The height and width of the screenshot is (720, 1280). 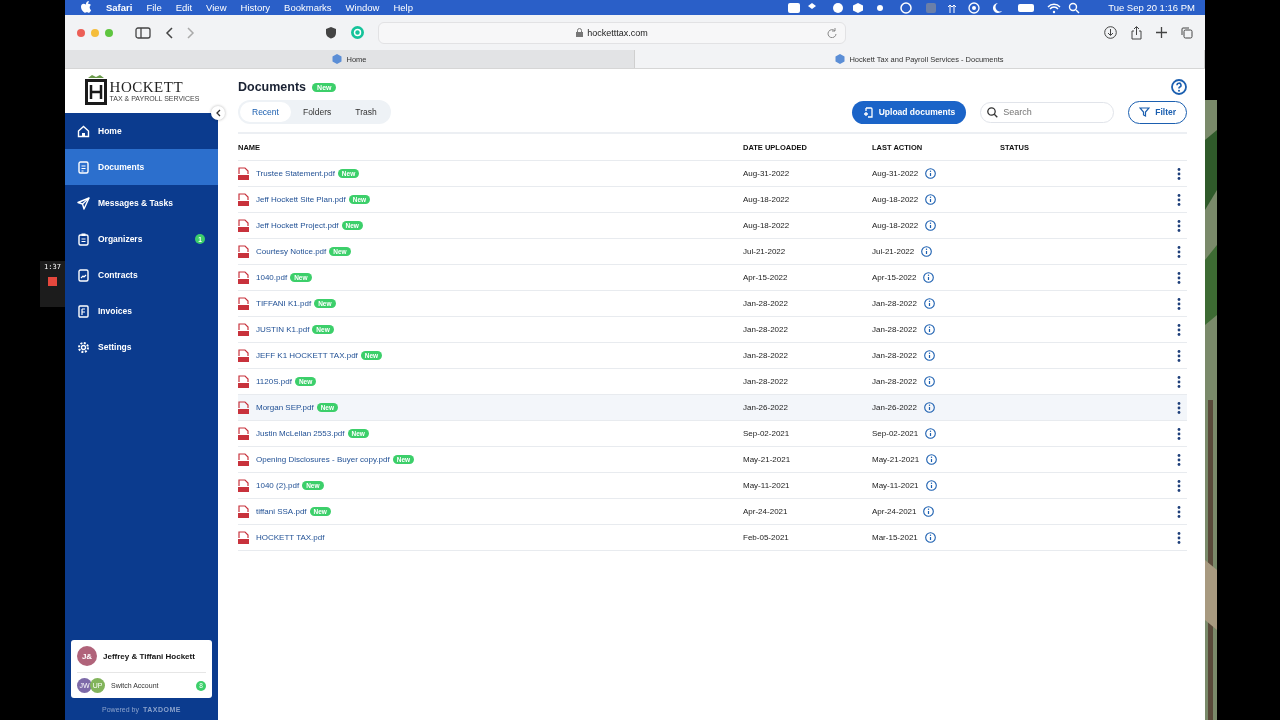 What do you see at coordinates (265, 112) in the screenshot?
I see `tab: Recent` at bounding box center [265, 112].